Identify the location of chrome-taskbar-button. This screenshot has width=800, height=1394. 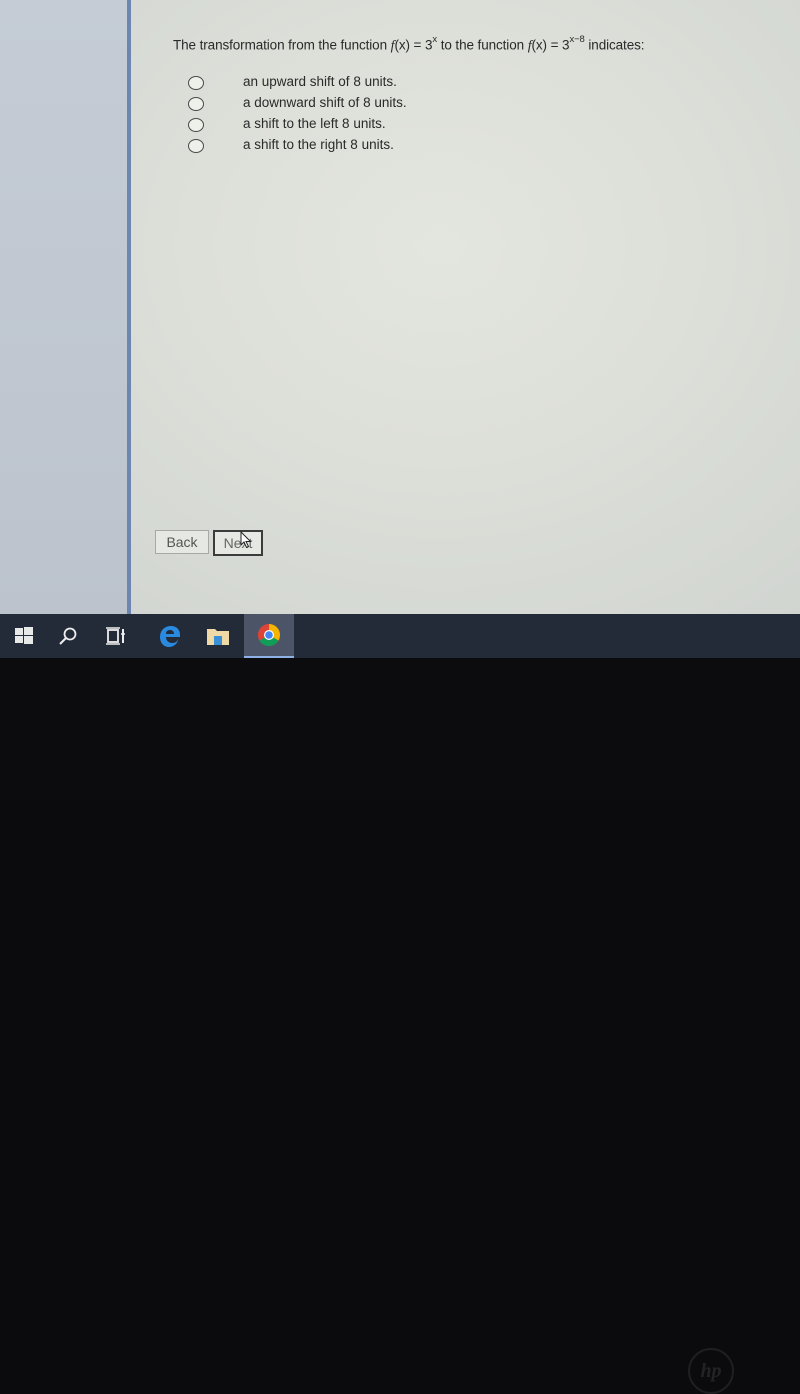
(269, 636).